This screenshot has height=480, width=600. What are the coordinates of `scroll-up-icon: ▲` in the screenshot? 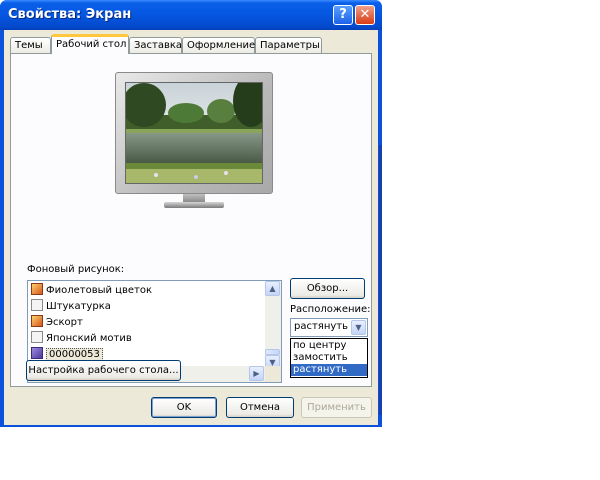 It's located at (272, 288).